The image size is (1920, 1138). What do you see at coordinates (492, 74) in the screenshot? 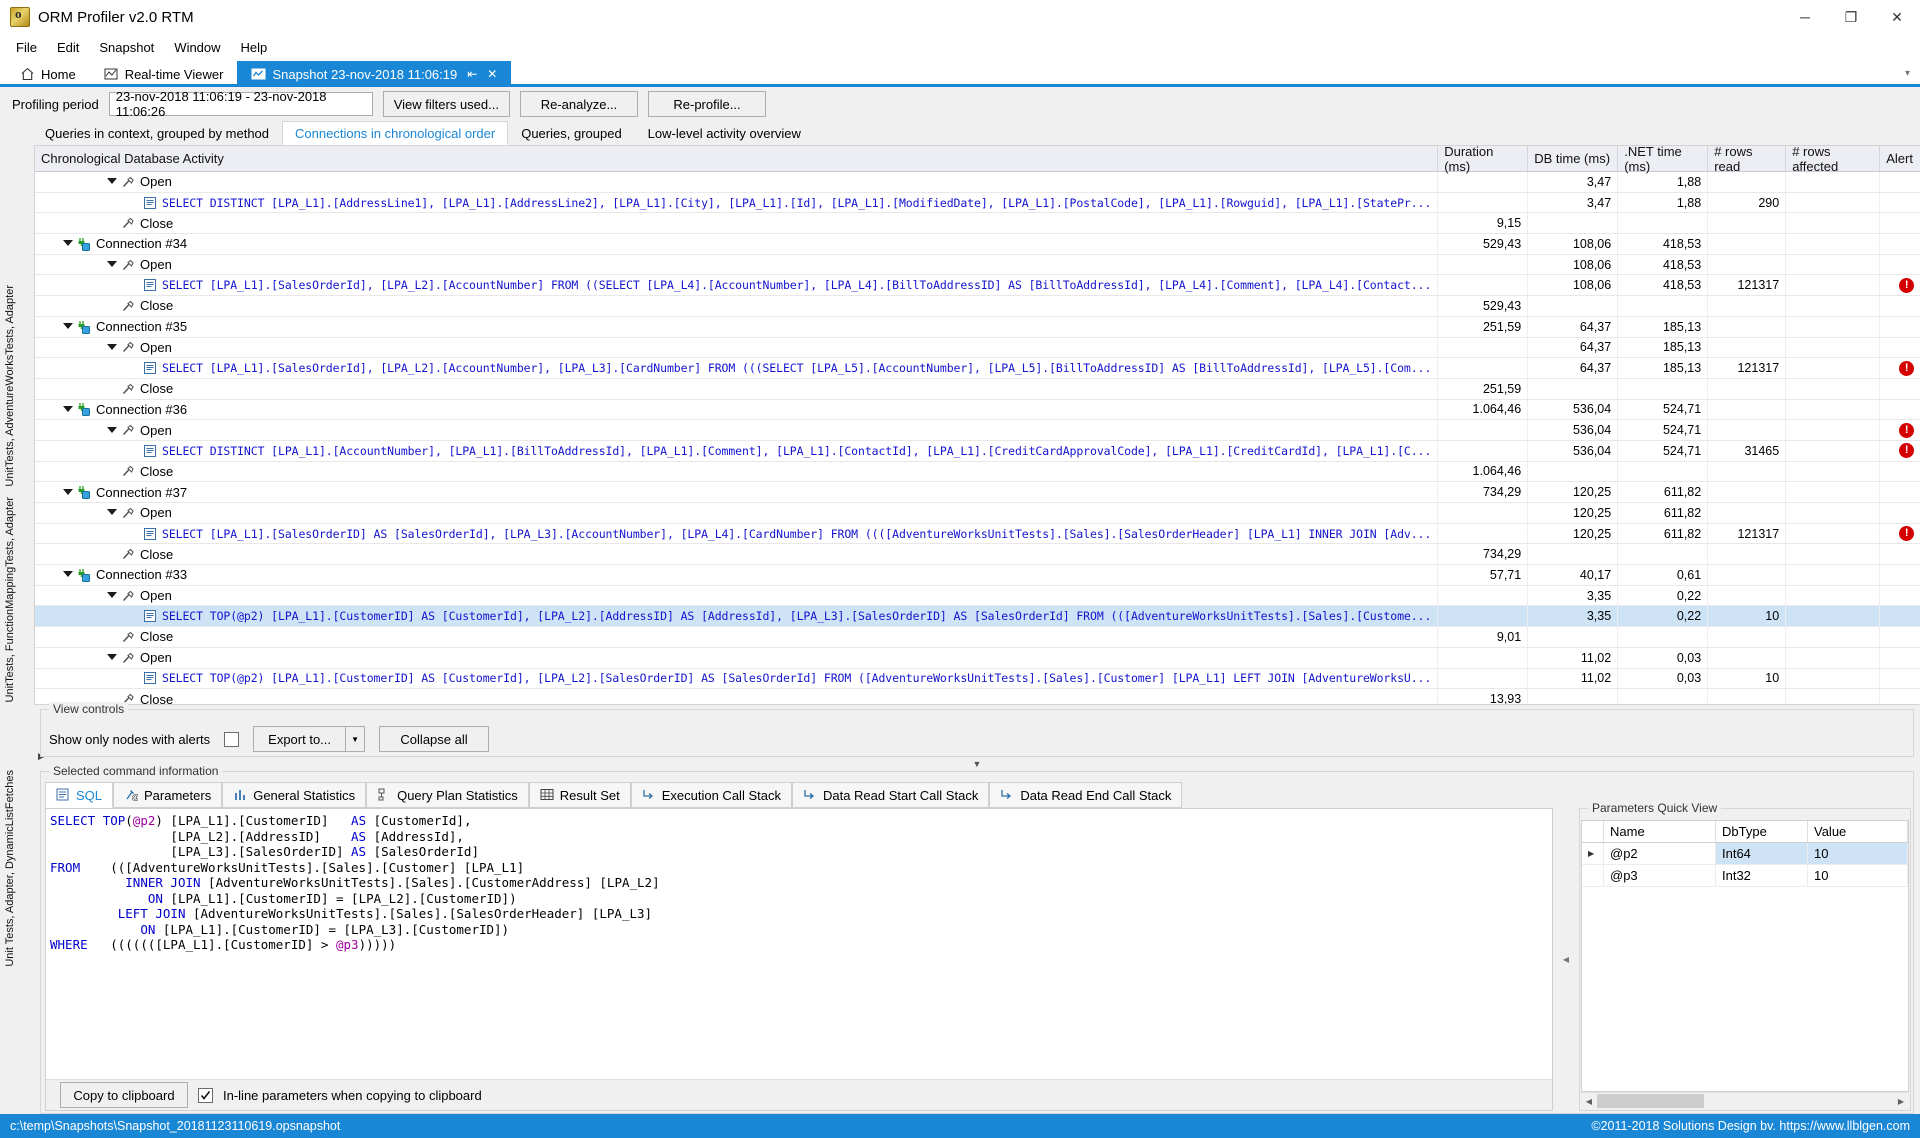
I see `tab-close-icon: ✕` at bounding box center [492, 74].